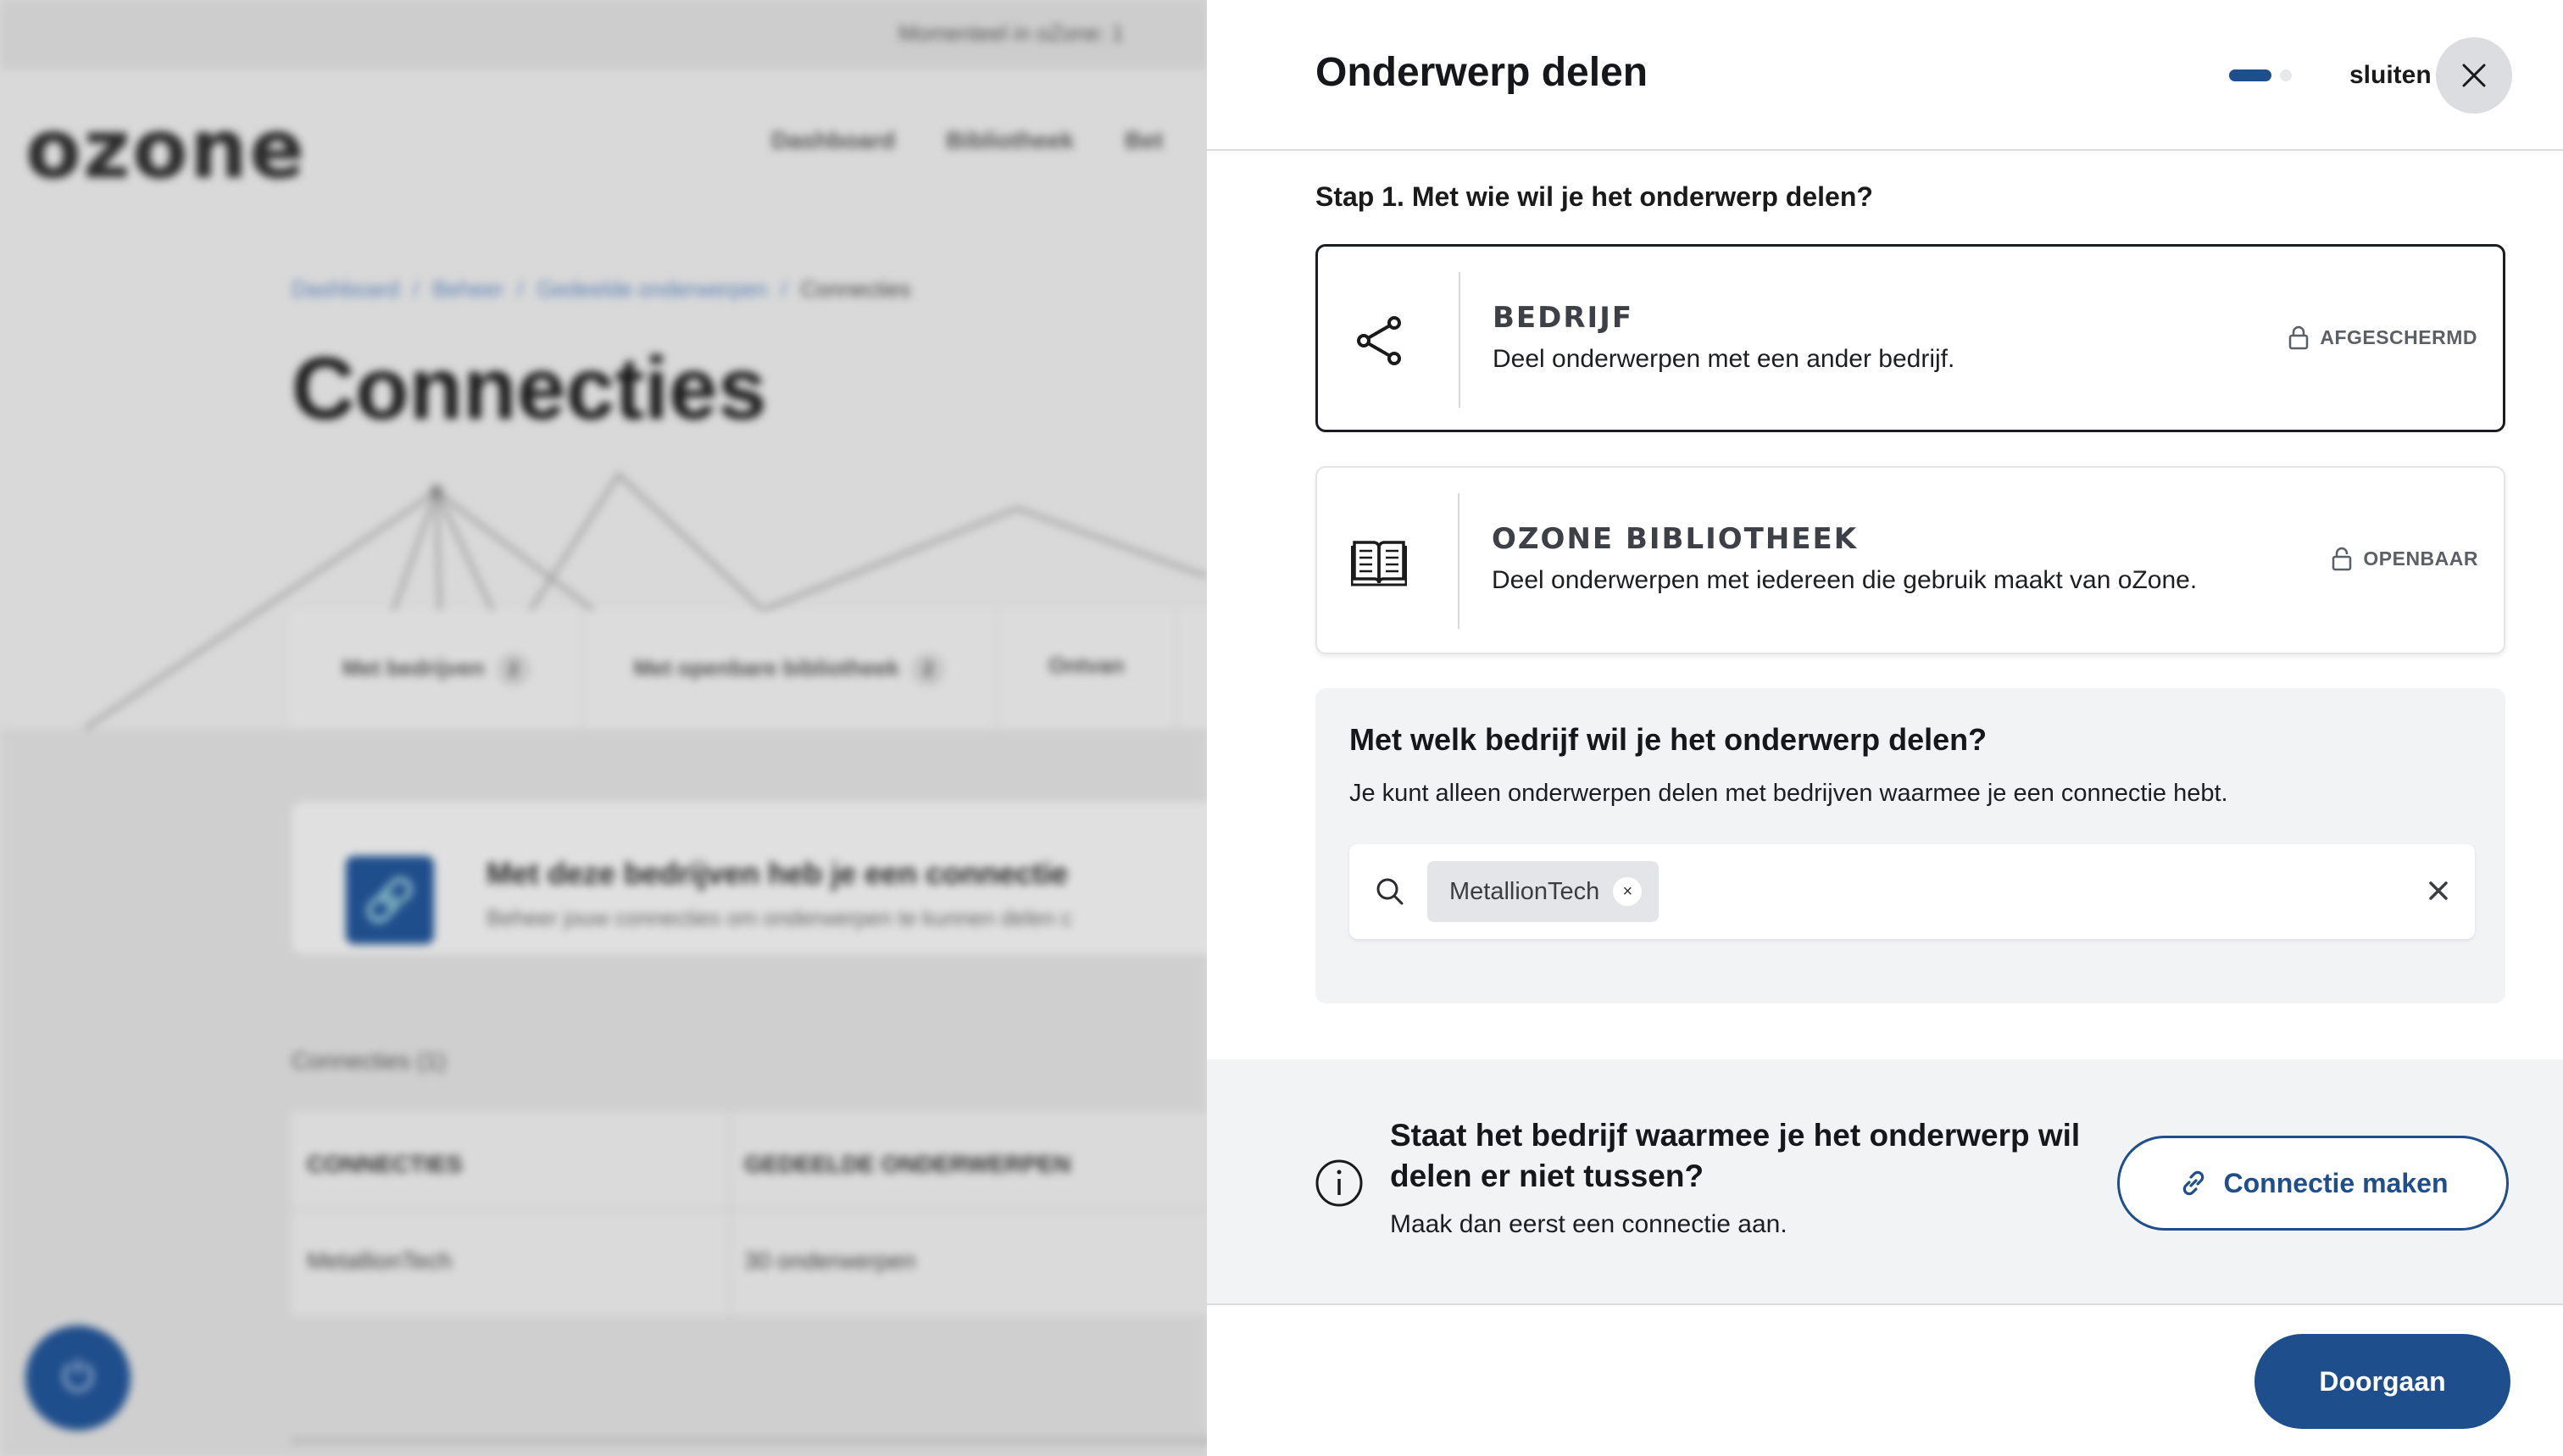  I want to click on table-cell: 30 onderwerpen, so click(830, 1261).